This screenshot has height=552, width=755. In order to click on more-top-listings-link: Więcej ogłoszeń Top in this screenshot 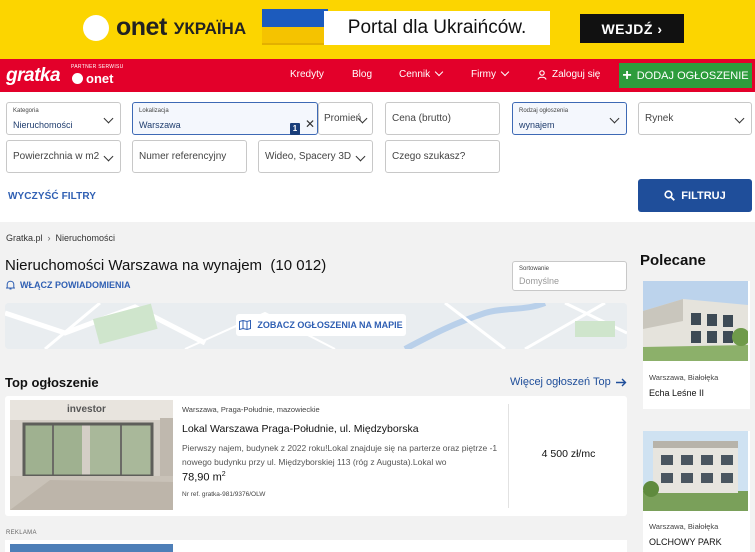, I will do `click(568, 382)`.